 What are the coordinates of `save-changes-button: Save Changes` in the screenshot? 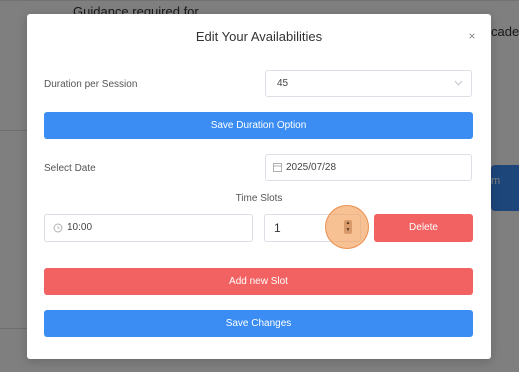 It's located at (258, 323).